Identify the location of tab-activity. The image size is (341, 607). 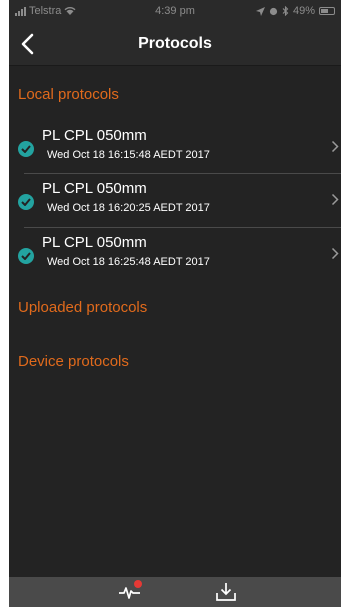
(131, 592).